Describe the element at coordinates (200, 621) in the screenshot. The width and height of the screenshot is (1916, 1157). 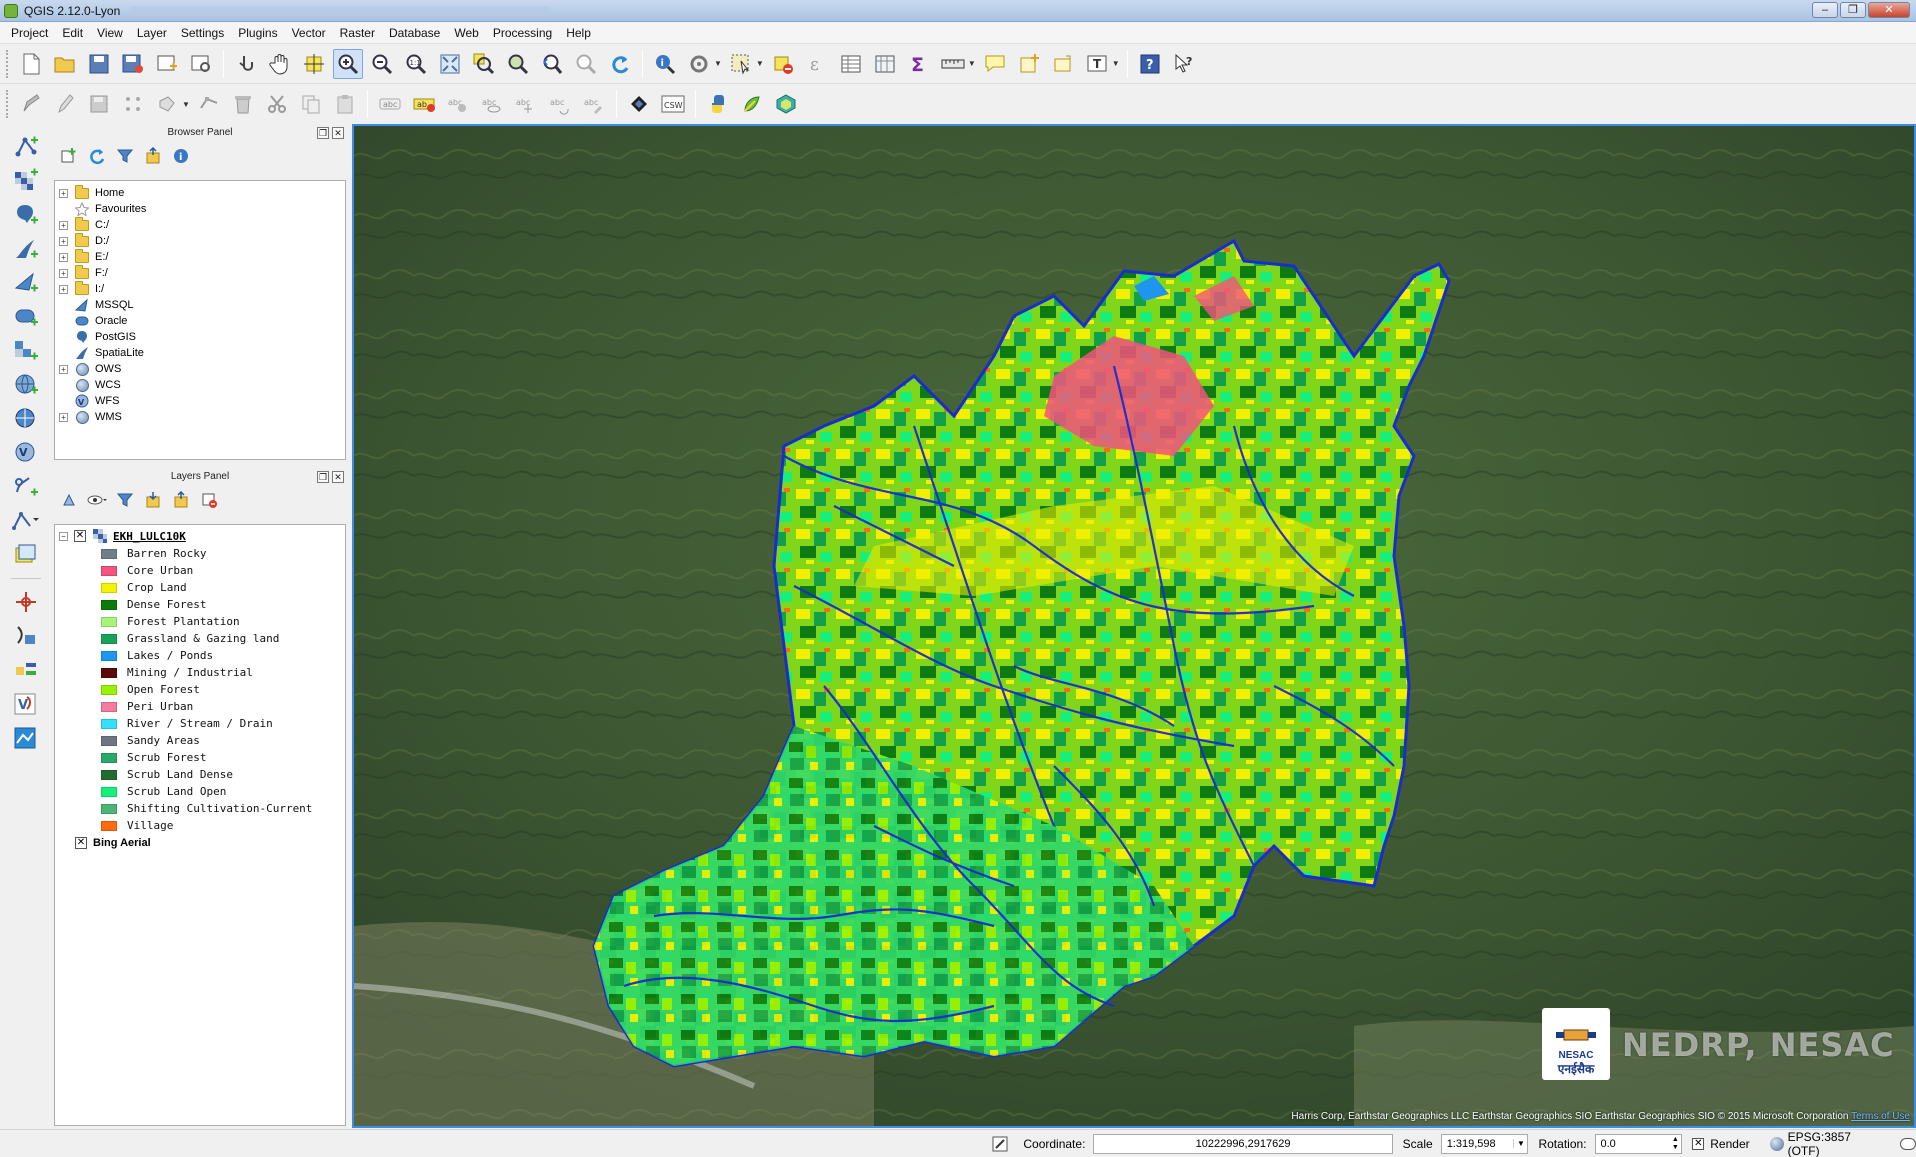
I see `legend-item: Forest Plantation` at that location.